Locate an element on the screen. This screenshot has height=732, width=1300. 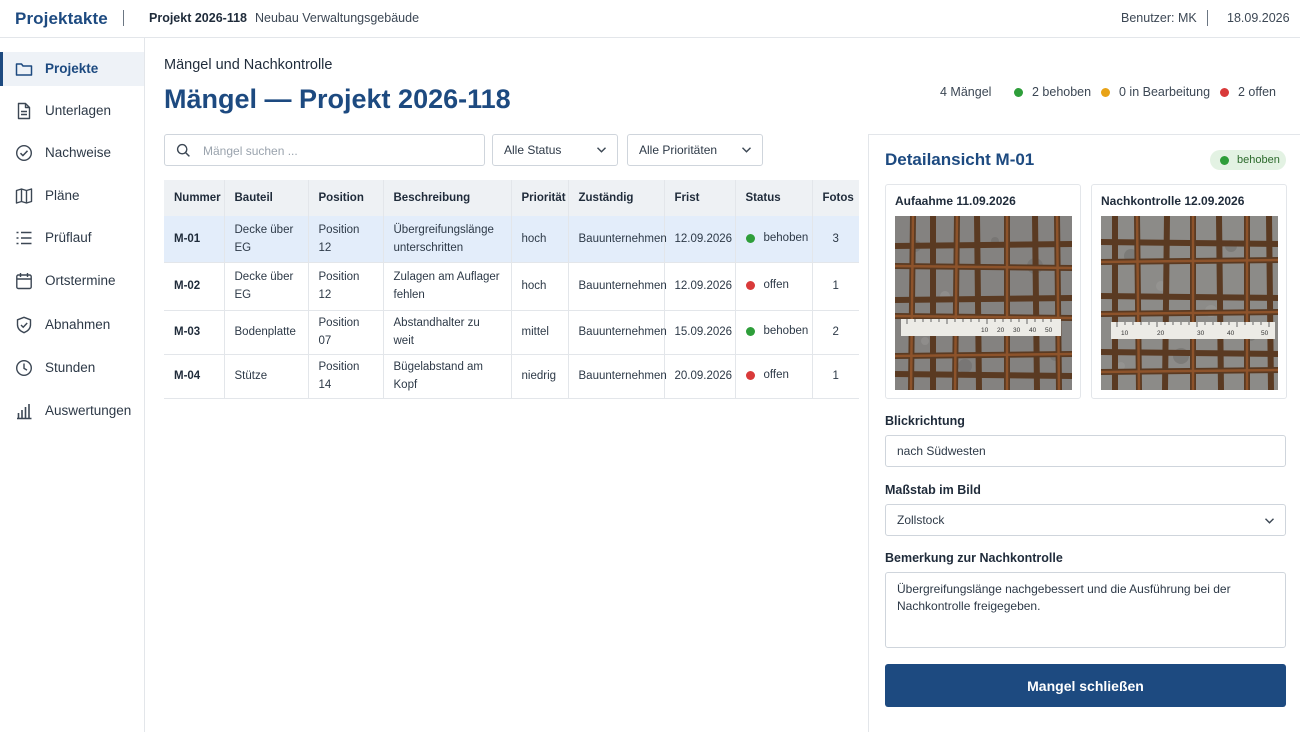
sidebar-item-abnahmen: Abnahmen is located at coordinates (72, 325).